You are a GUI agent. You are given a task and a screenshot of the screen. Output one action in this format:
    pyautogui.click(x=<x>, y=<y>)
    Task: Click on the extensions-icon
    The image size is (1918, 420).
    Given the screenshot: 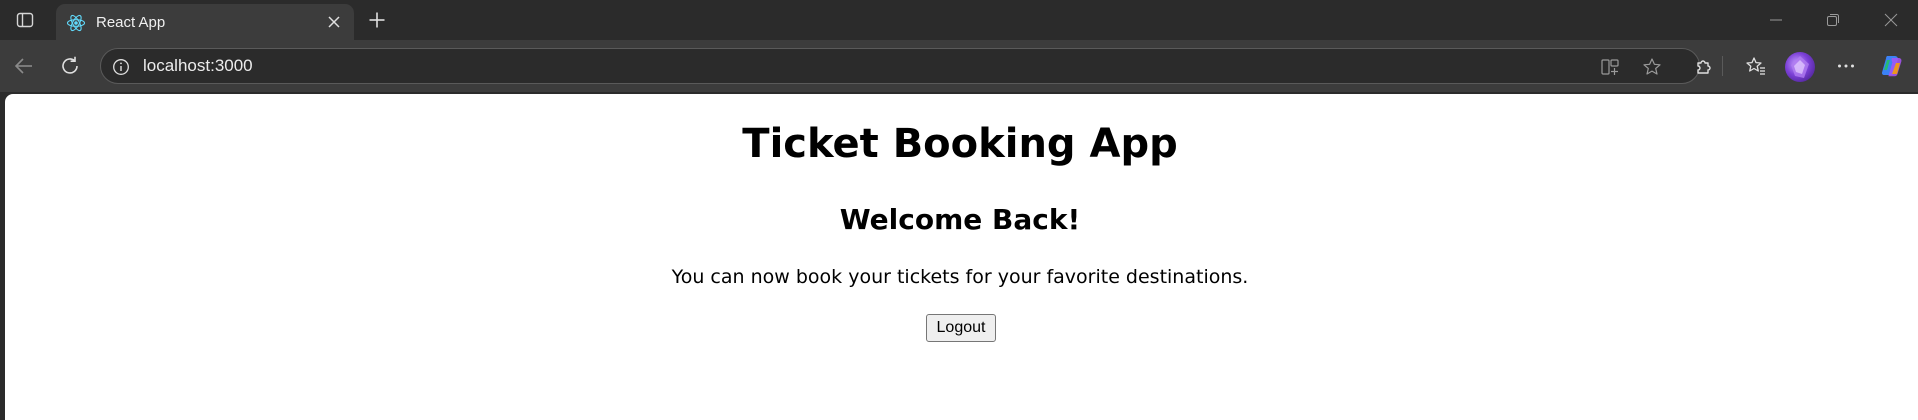 What is the action you would take?
    pyautogui.click(x=1704, y=67)
    